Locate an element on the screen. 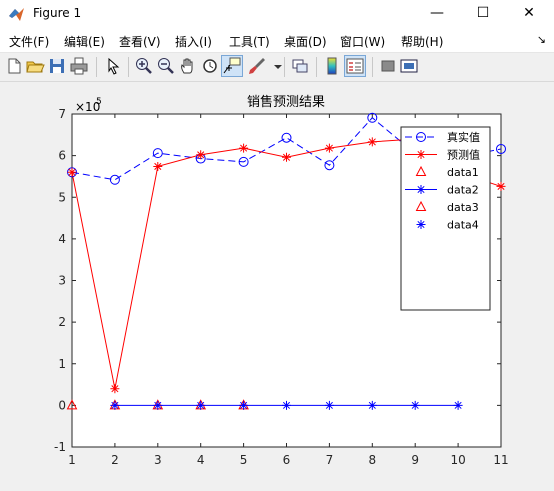 Image resolution: width=554 pixels, height=491 pixels. chart-title: 销售预测结果 is located at coordinates (286, 102).